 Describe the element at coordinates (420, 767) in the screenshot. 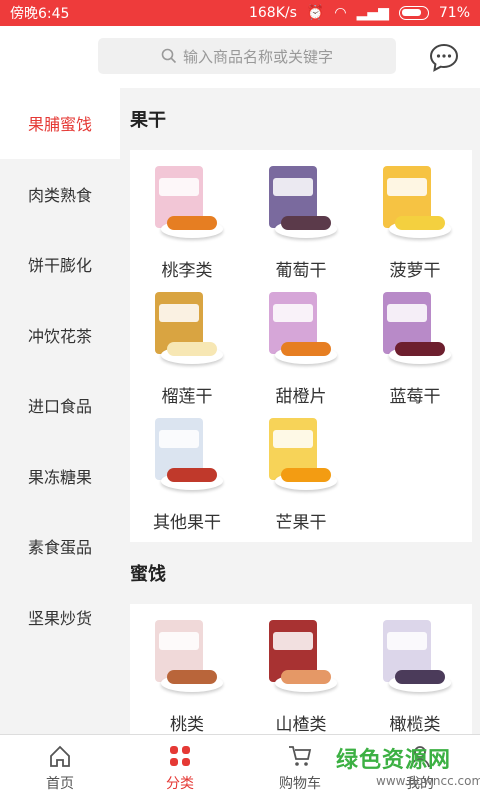

I see `tab-user: 我的` at that location.